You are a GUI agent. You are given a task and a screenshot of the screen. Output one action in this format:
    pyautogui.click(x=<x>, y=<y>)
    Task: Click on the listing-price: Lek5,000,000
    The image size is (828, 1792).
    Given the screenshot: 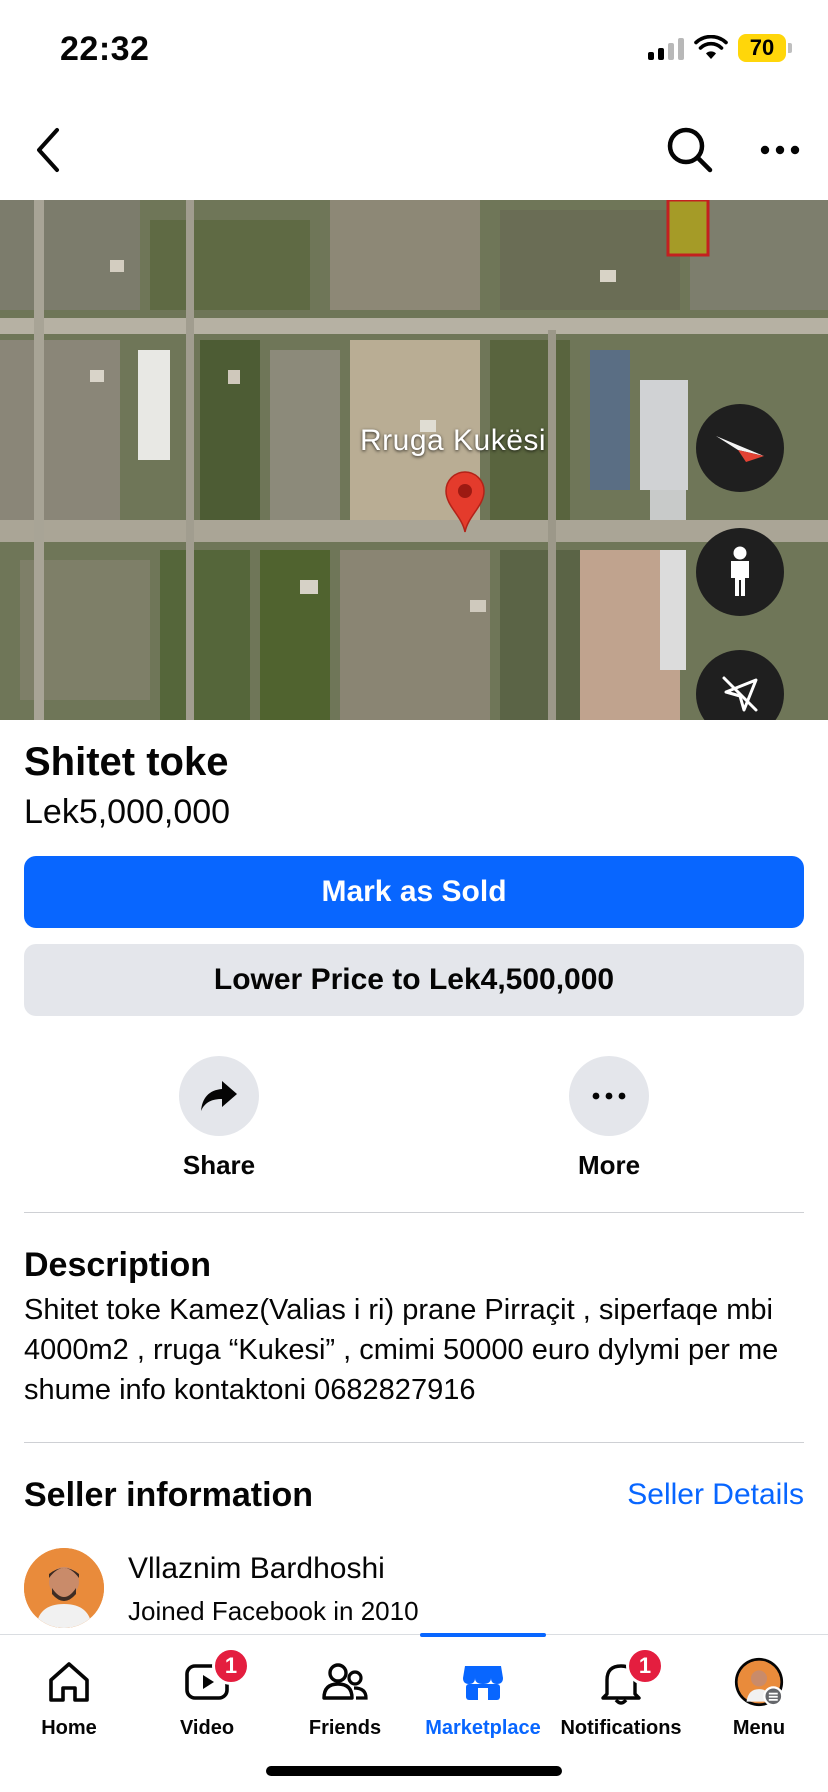 What is the action you would take?
    pyautogui.click(x=127, y=812)
    